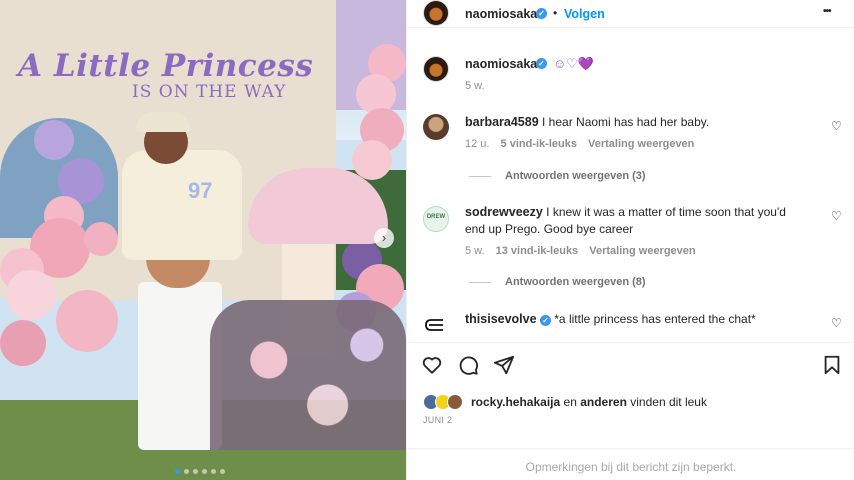 The width and height of the screenshot is (854, 480). I want to click on comment-text-line-2: end up Prego. Good bye career, so click(549, 229).